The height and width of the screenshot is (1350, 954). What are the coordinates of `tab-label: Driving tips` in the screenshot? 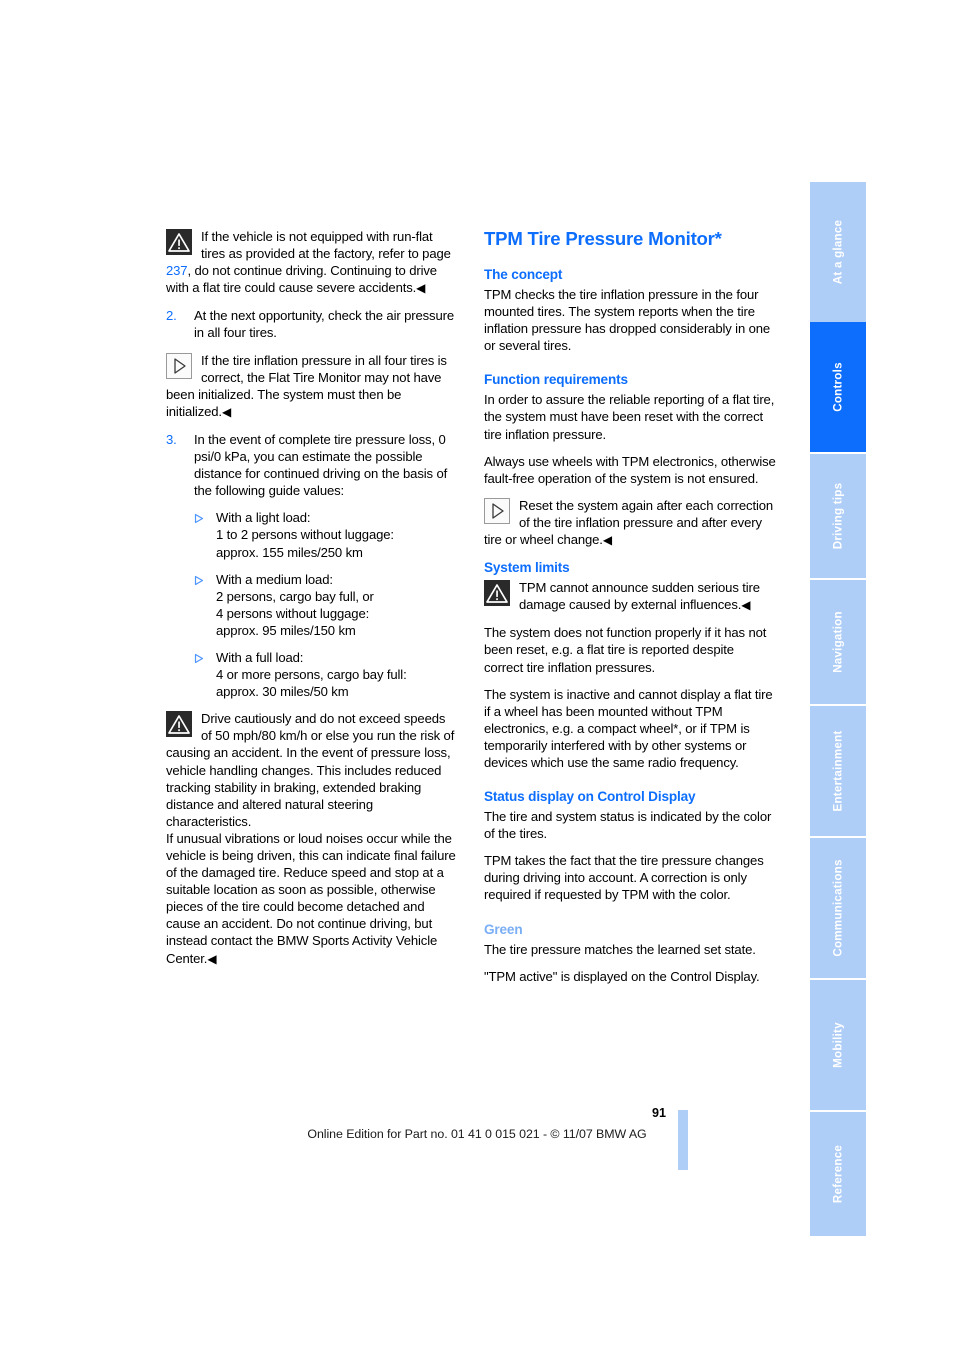 It's located at (838, 516).